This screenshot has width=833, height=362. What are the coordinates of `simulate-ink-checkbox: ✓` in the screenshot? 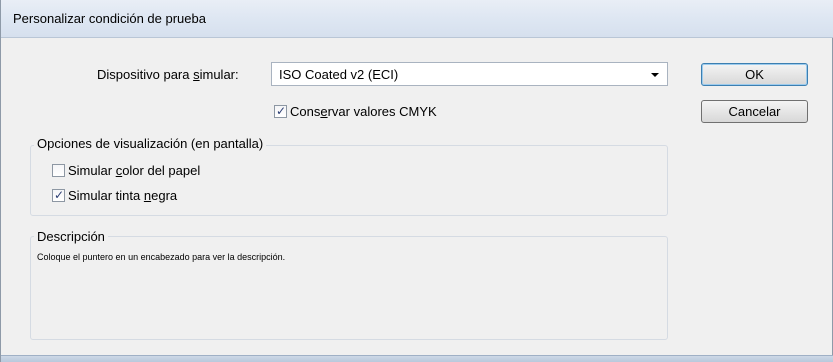 It's located at (58, 195).